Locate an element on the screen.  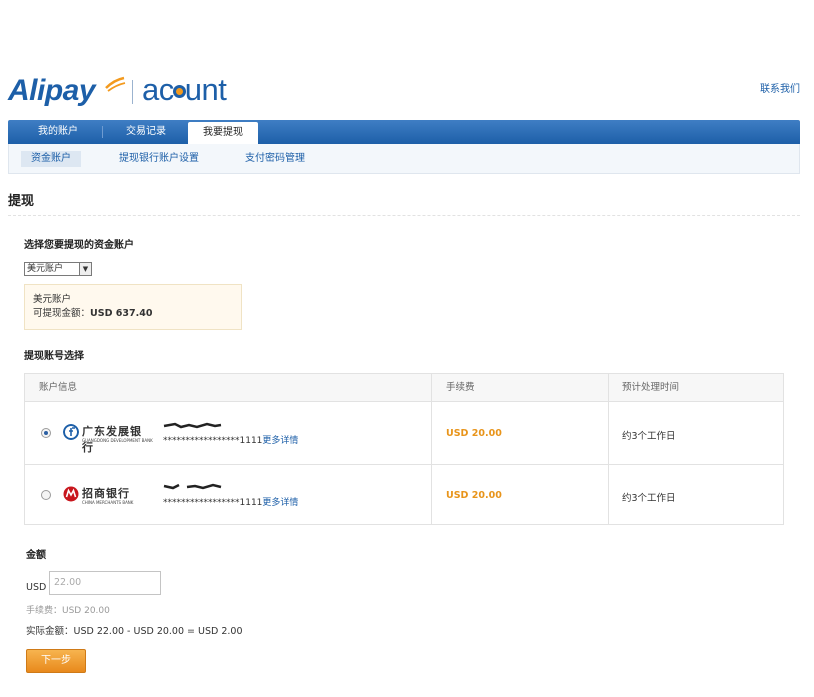
balance-info: 美元账户 可提现金额：USD 637.40 is located at coordinates (133, 307).